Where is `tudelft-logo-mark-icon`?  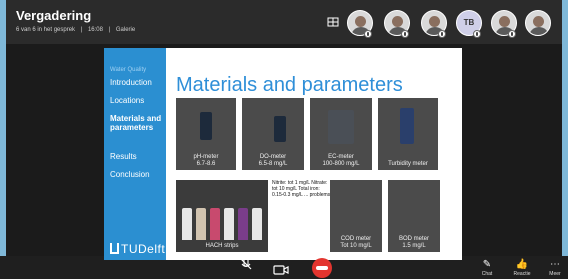
tudelft-logo-mark-icon is located at coordinates (114, 248).